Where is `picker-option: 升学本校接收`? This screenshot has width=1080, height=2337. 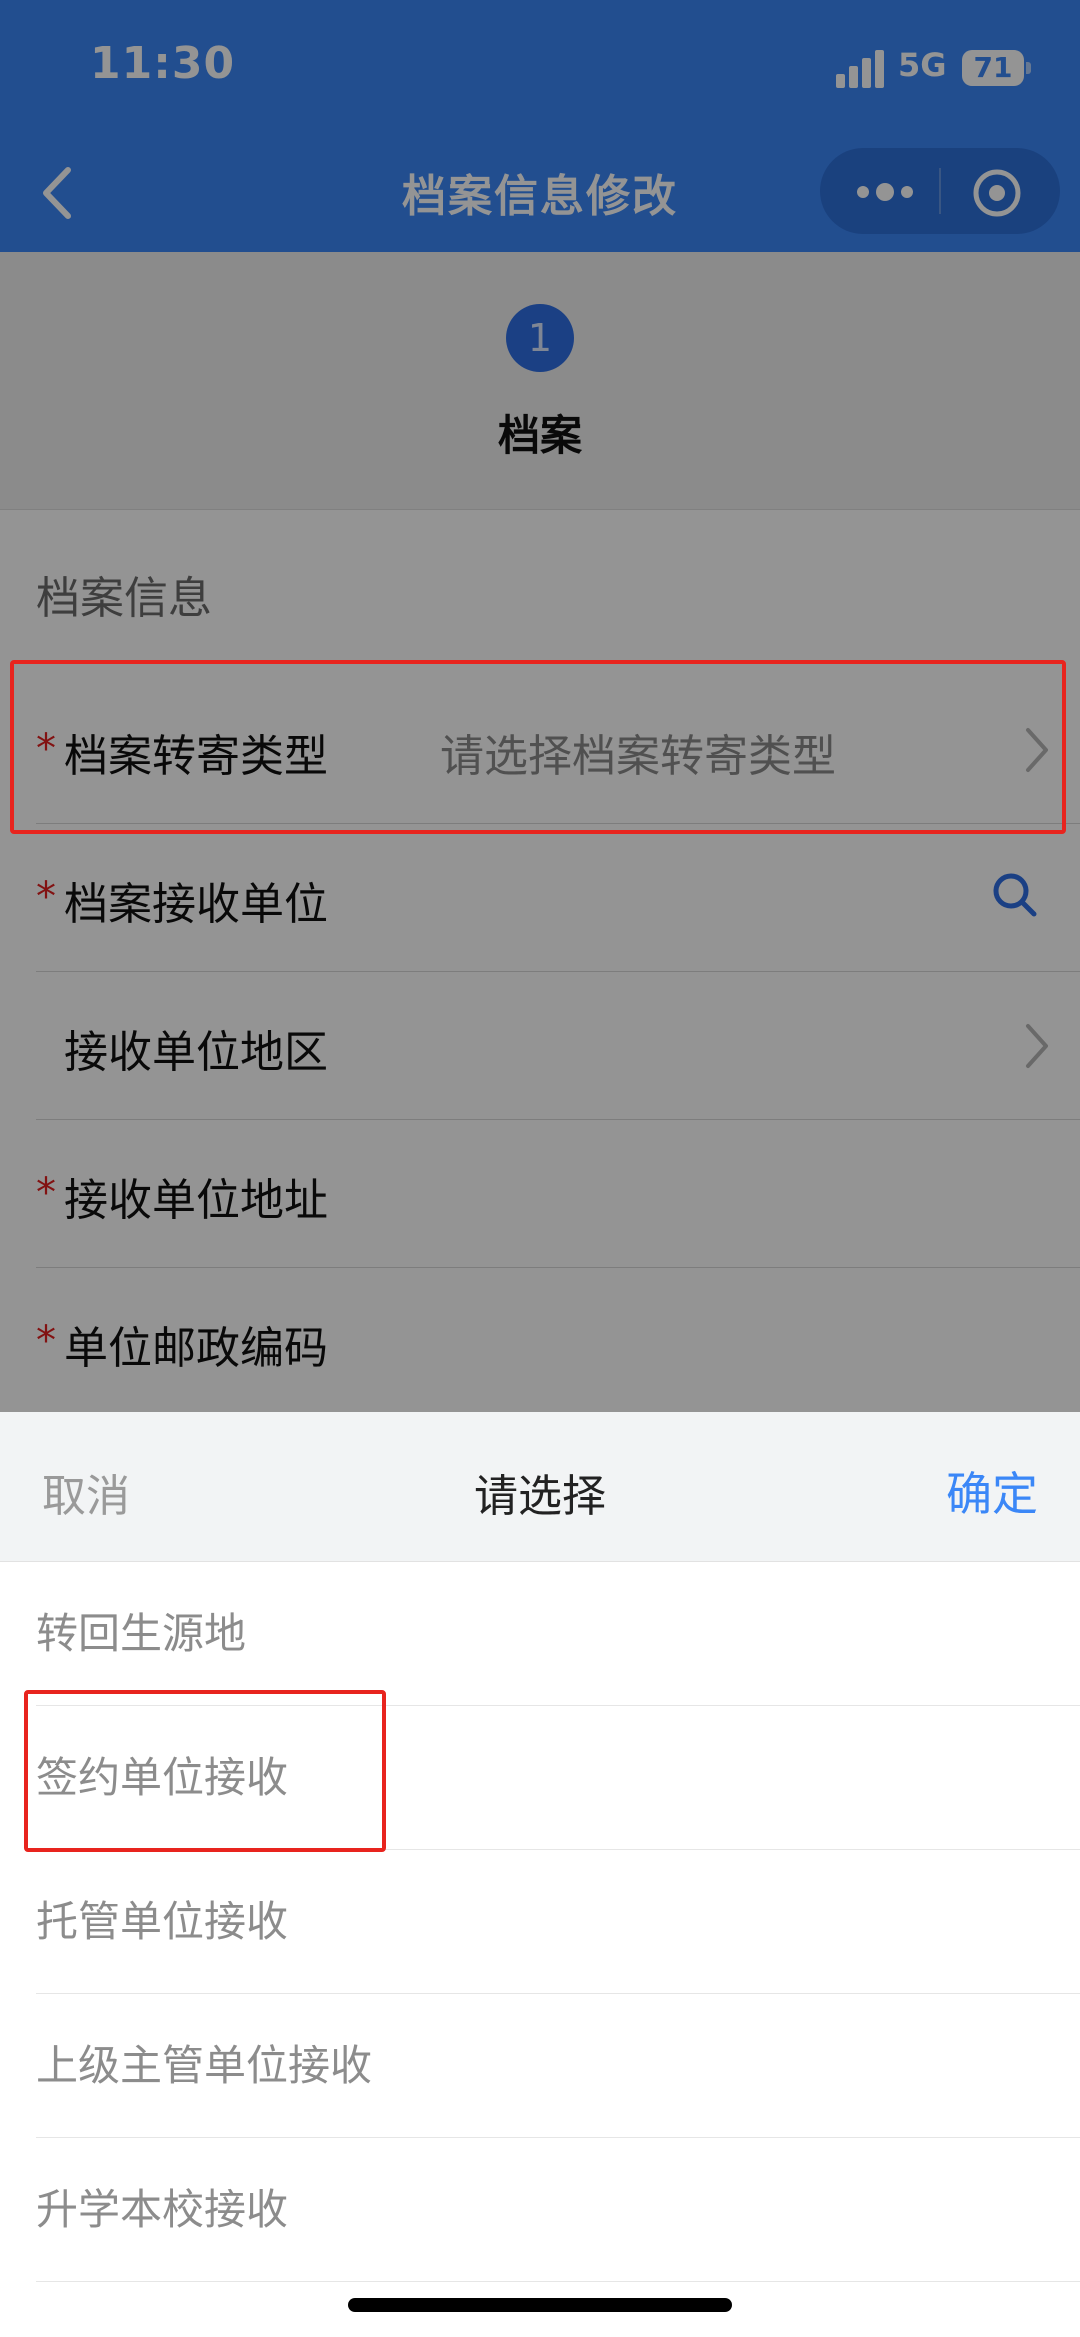 picker-option: 升学本校接收 is located at coordinates (558, 2210).